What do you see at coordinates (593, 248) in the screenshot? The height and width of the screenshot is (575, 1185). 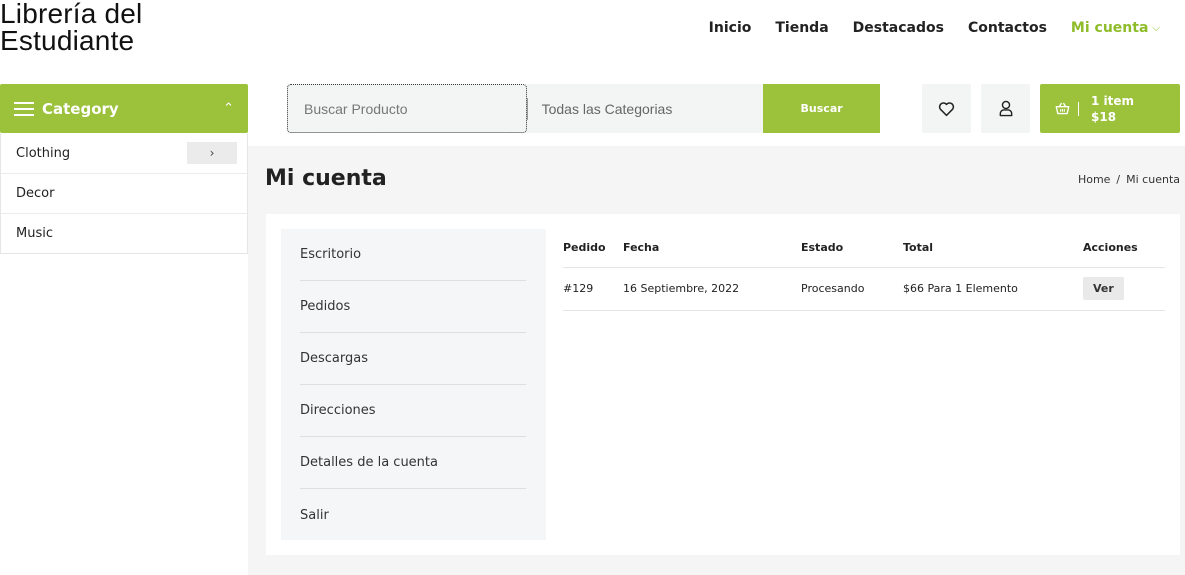 I see `column-header-pedido: Pedido` at bounding box center [593, 248].